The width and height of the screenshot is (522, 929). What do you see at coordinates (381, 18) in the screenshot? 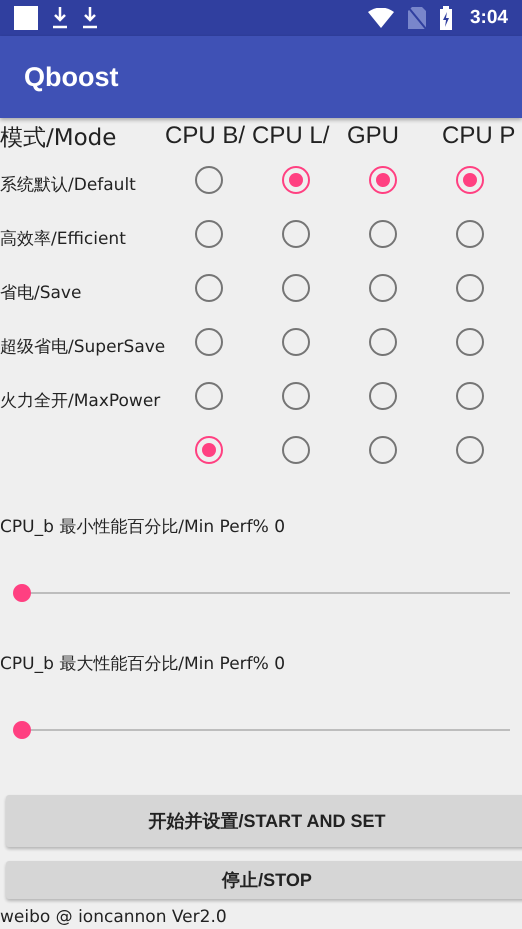
I see `wifi-icon` at bounding box center [381, 18].